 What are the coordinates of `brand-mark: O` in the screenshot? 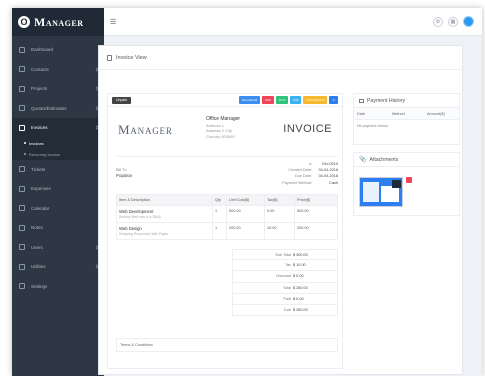 It's located at (24, 22).